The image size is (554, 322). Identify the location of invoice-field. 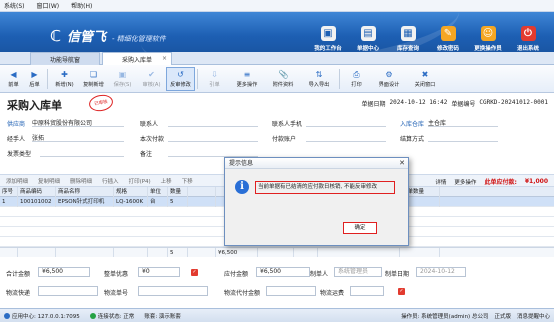
(82, 152).